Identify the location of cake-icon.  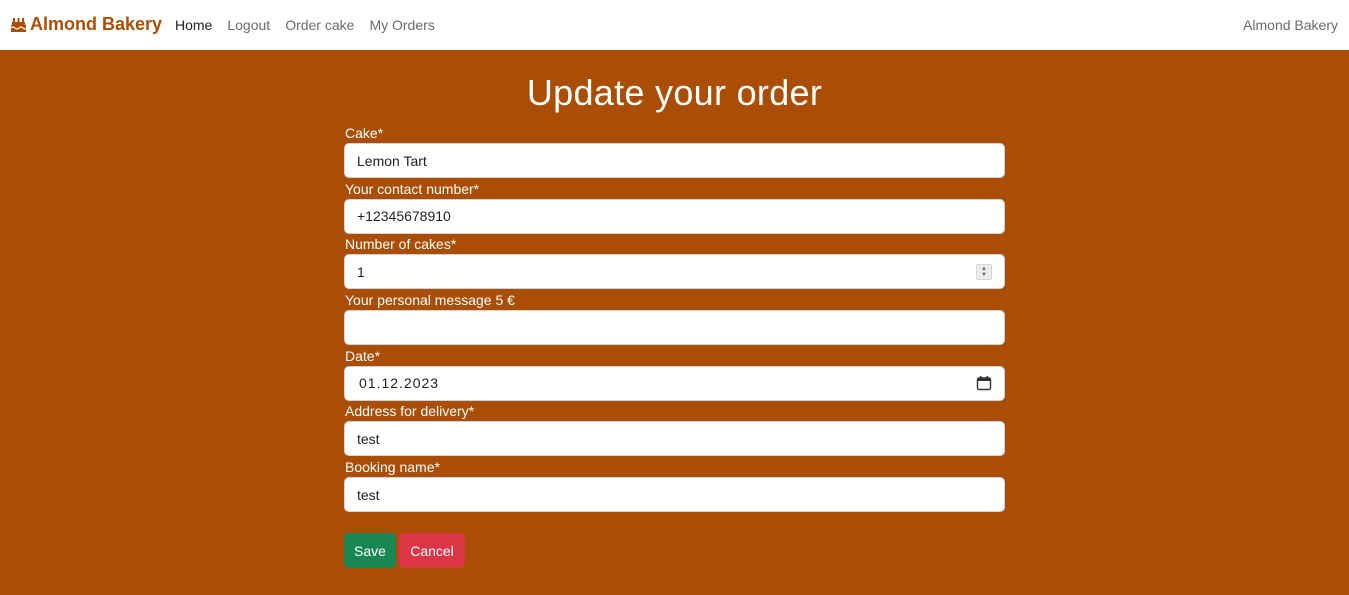
(18, 25).